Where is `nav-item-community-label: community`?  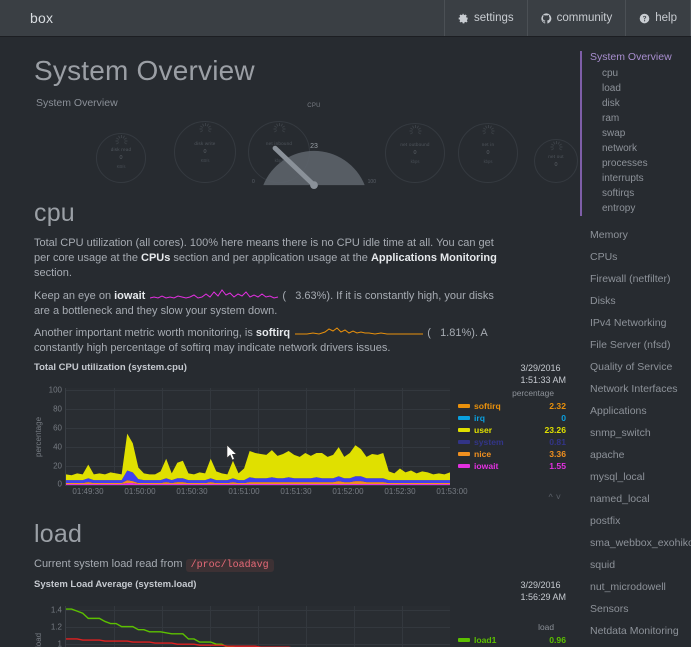 nav-item-community-label: community is located at coordinates (584, 18).